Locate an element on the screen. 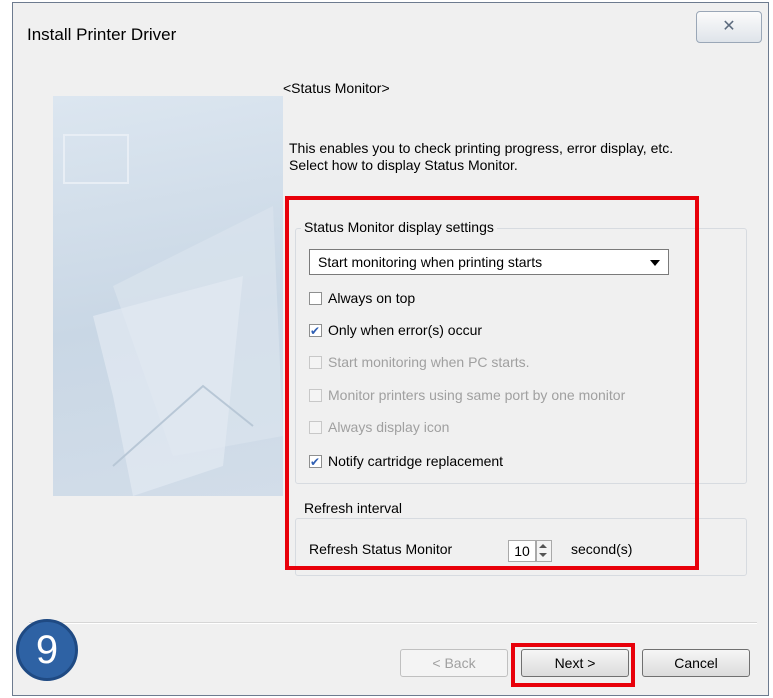  title-bar: Install Printer Driver ✕ is located at coordinates (390, 31).